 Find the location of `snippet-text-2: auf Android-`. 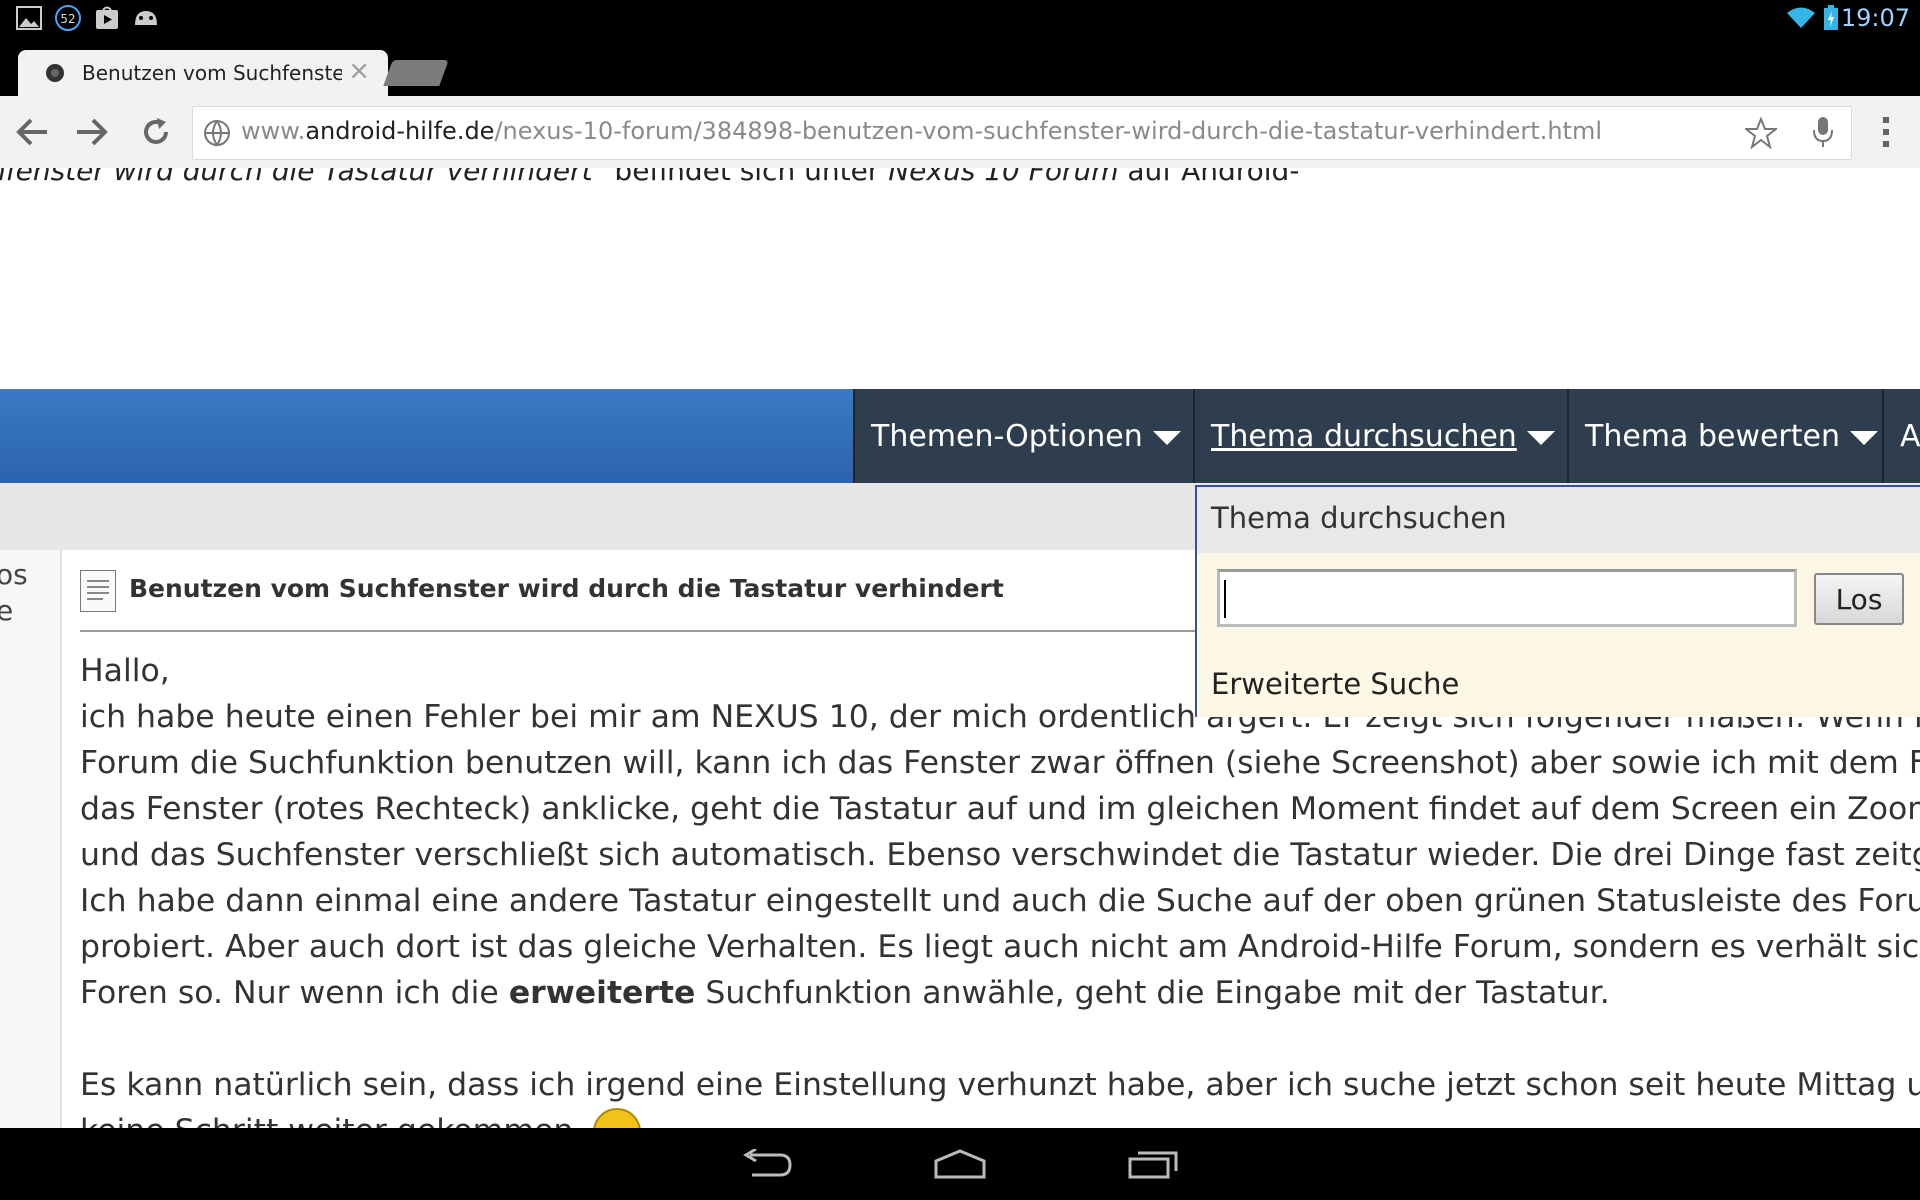

snippet-text-2: auf Android- is located at coordinates (1209, 177).